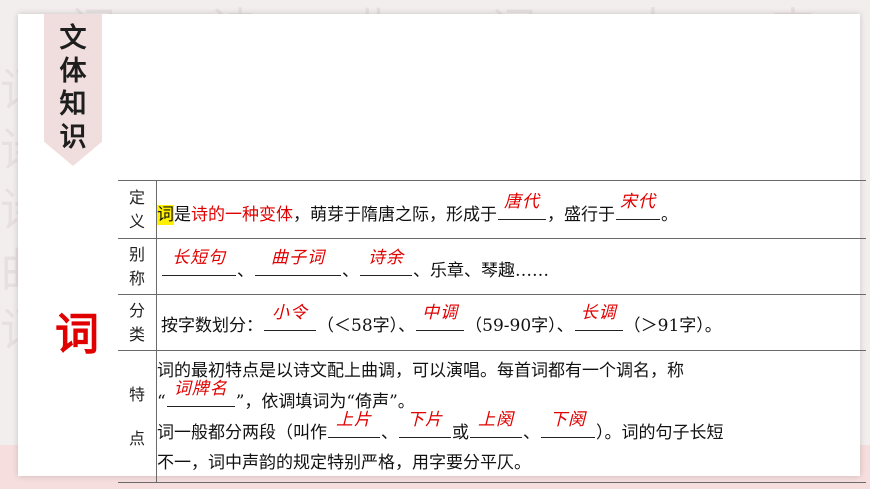 The height and width of the screenshot is (489, 870). Describe the element at coordinates (242, 215) in the screenshot. I see `red-phrase: 诗的一种变体` at that location.